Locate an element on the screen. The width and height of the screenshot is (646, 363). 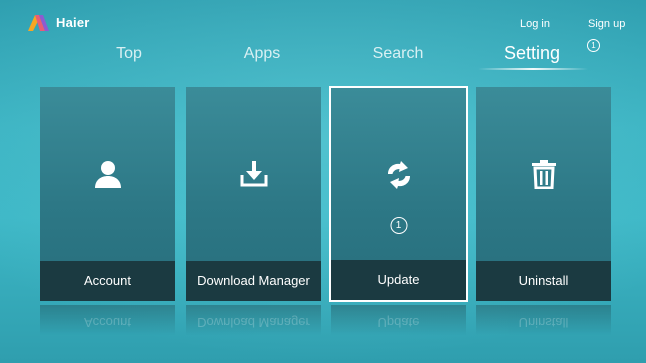
active-tab-underline is located at coordinates (533, 69).